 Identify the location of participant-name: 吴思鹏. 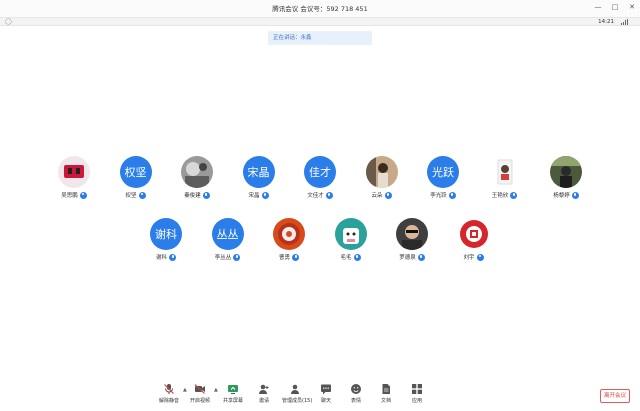
(69, 196).